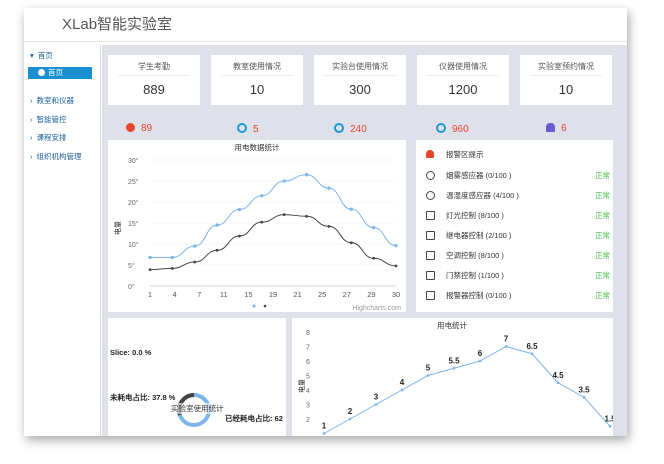 The width and height of the screenshot is (664, 464). I want to click on stat-card-instrument: 仪器使用情况 1200, so click(463, 80).